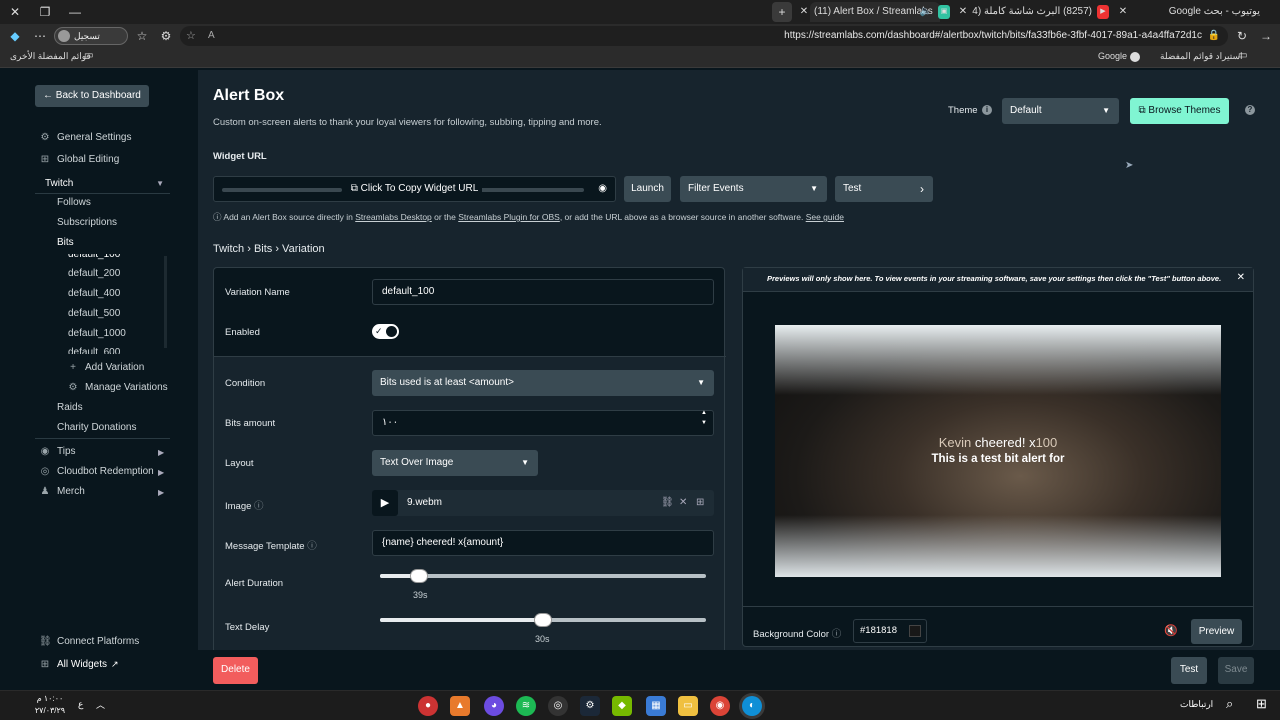  What do you see at coordinates (40, 36) in the screenshot?
I see `more-icon: ⋯` at bounding box center [40, 36].